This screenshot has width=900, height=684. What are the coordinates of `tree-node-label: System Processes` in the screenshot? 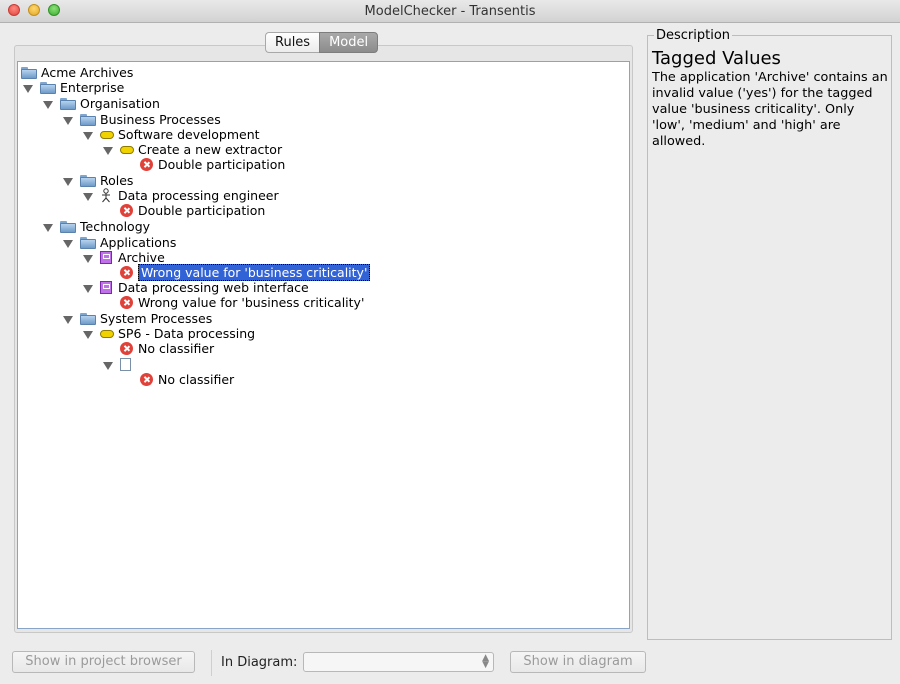 It's located at (156, 318).